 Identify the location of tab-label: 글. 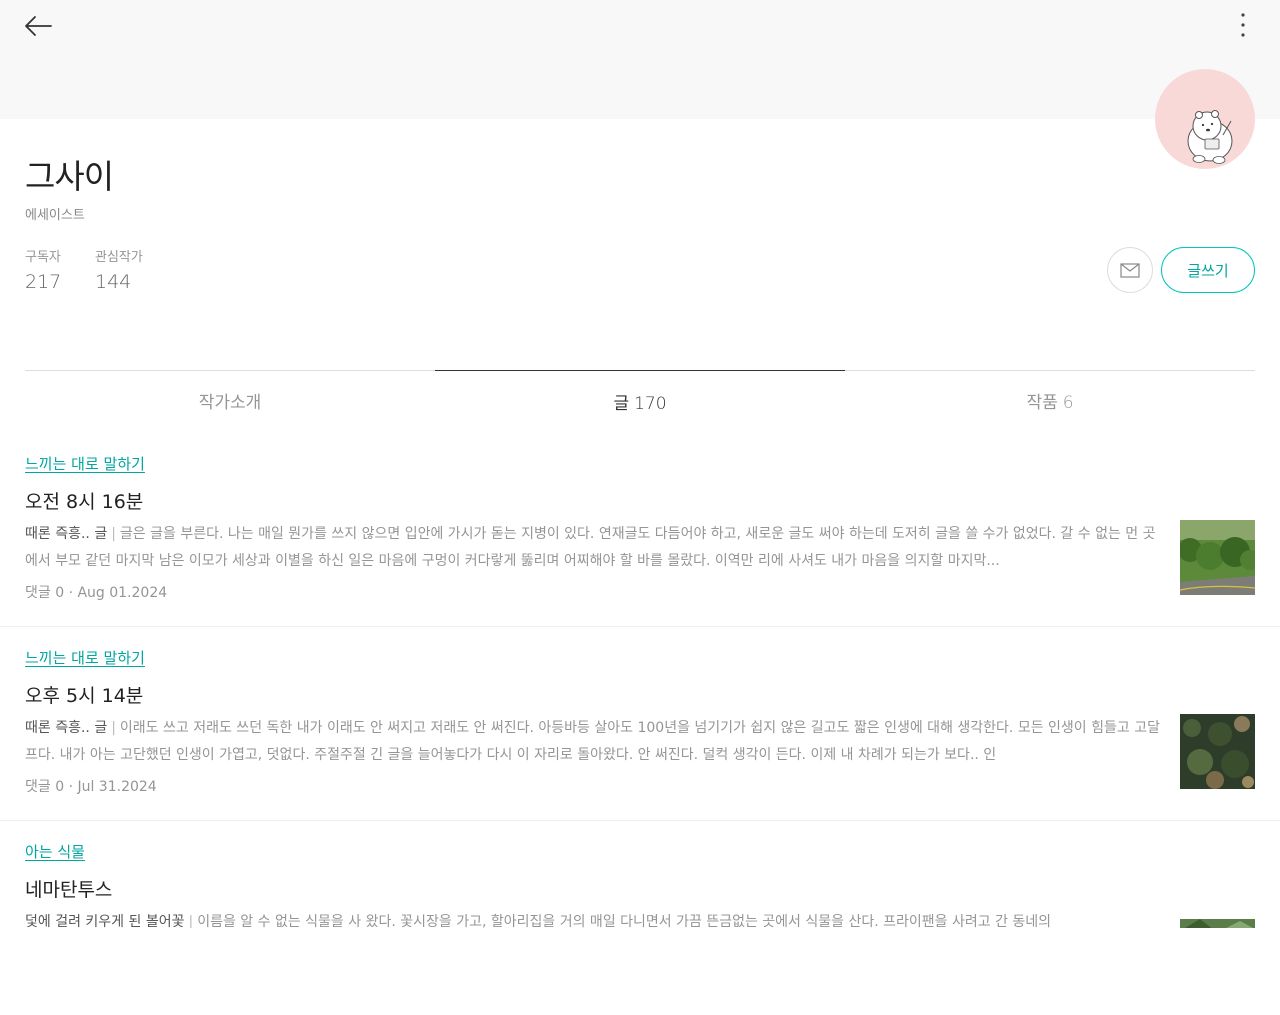
(621, 404).